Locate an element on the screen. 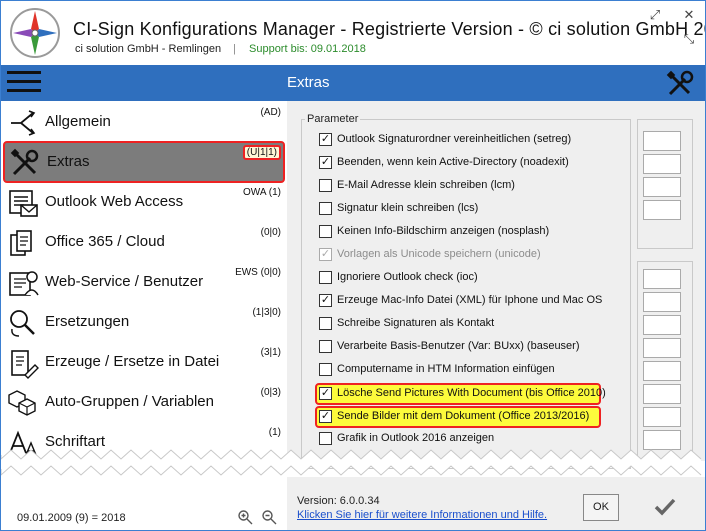 The height and width of the screenshot is (531, 706). sidebar-item-label: Web-Service / Benutzer is located at coordinates (124, 281).